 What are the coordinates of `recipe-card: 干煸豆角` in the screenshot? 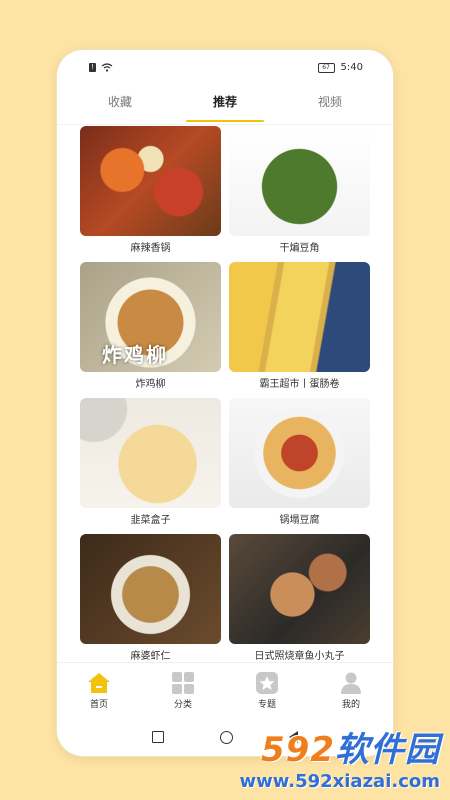 It's located at (299, 194).